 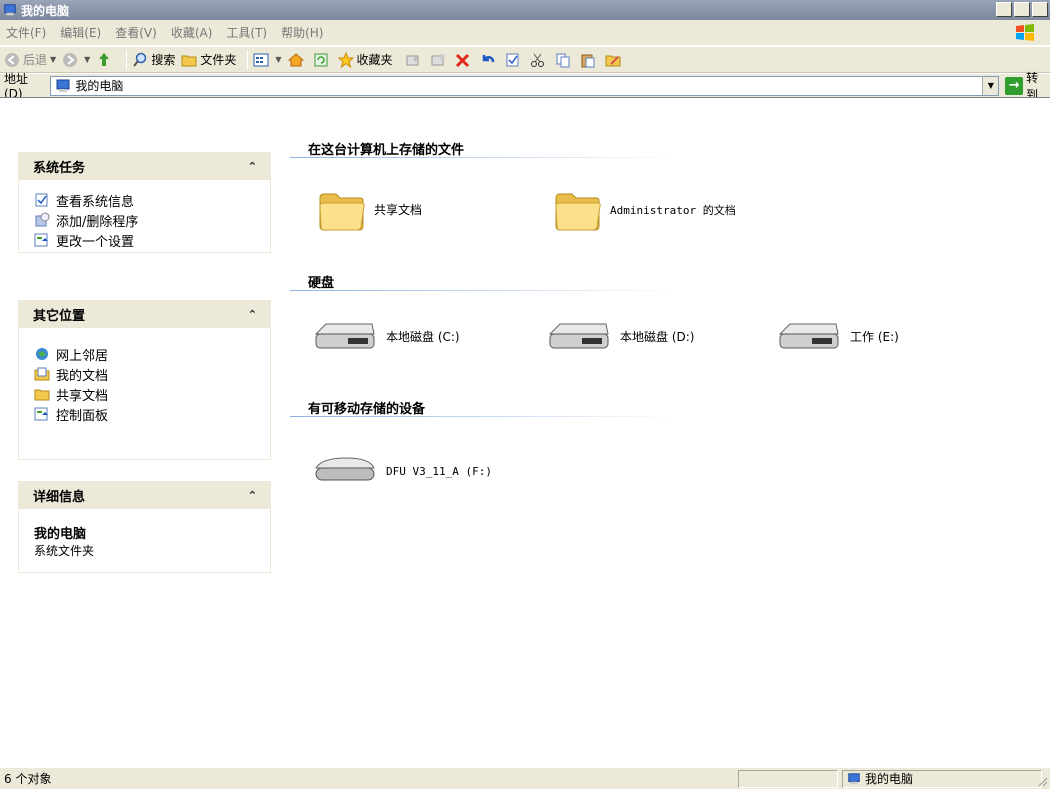 What do you see at coordinates (147, 220) in the screenshot?
I see `add-remove-programs-link: 添加/删除程序` at bounding box center [147, 220].